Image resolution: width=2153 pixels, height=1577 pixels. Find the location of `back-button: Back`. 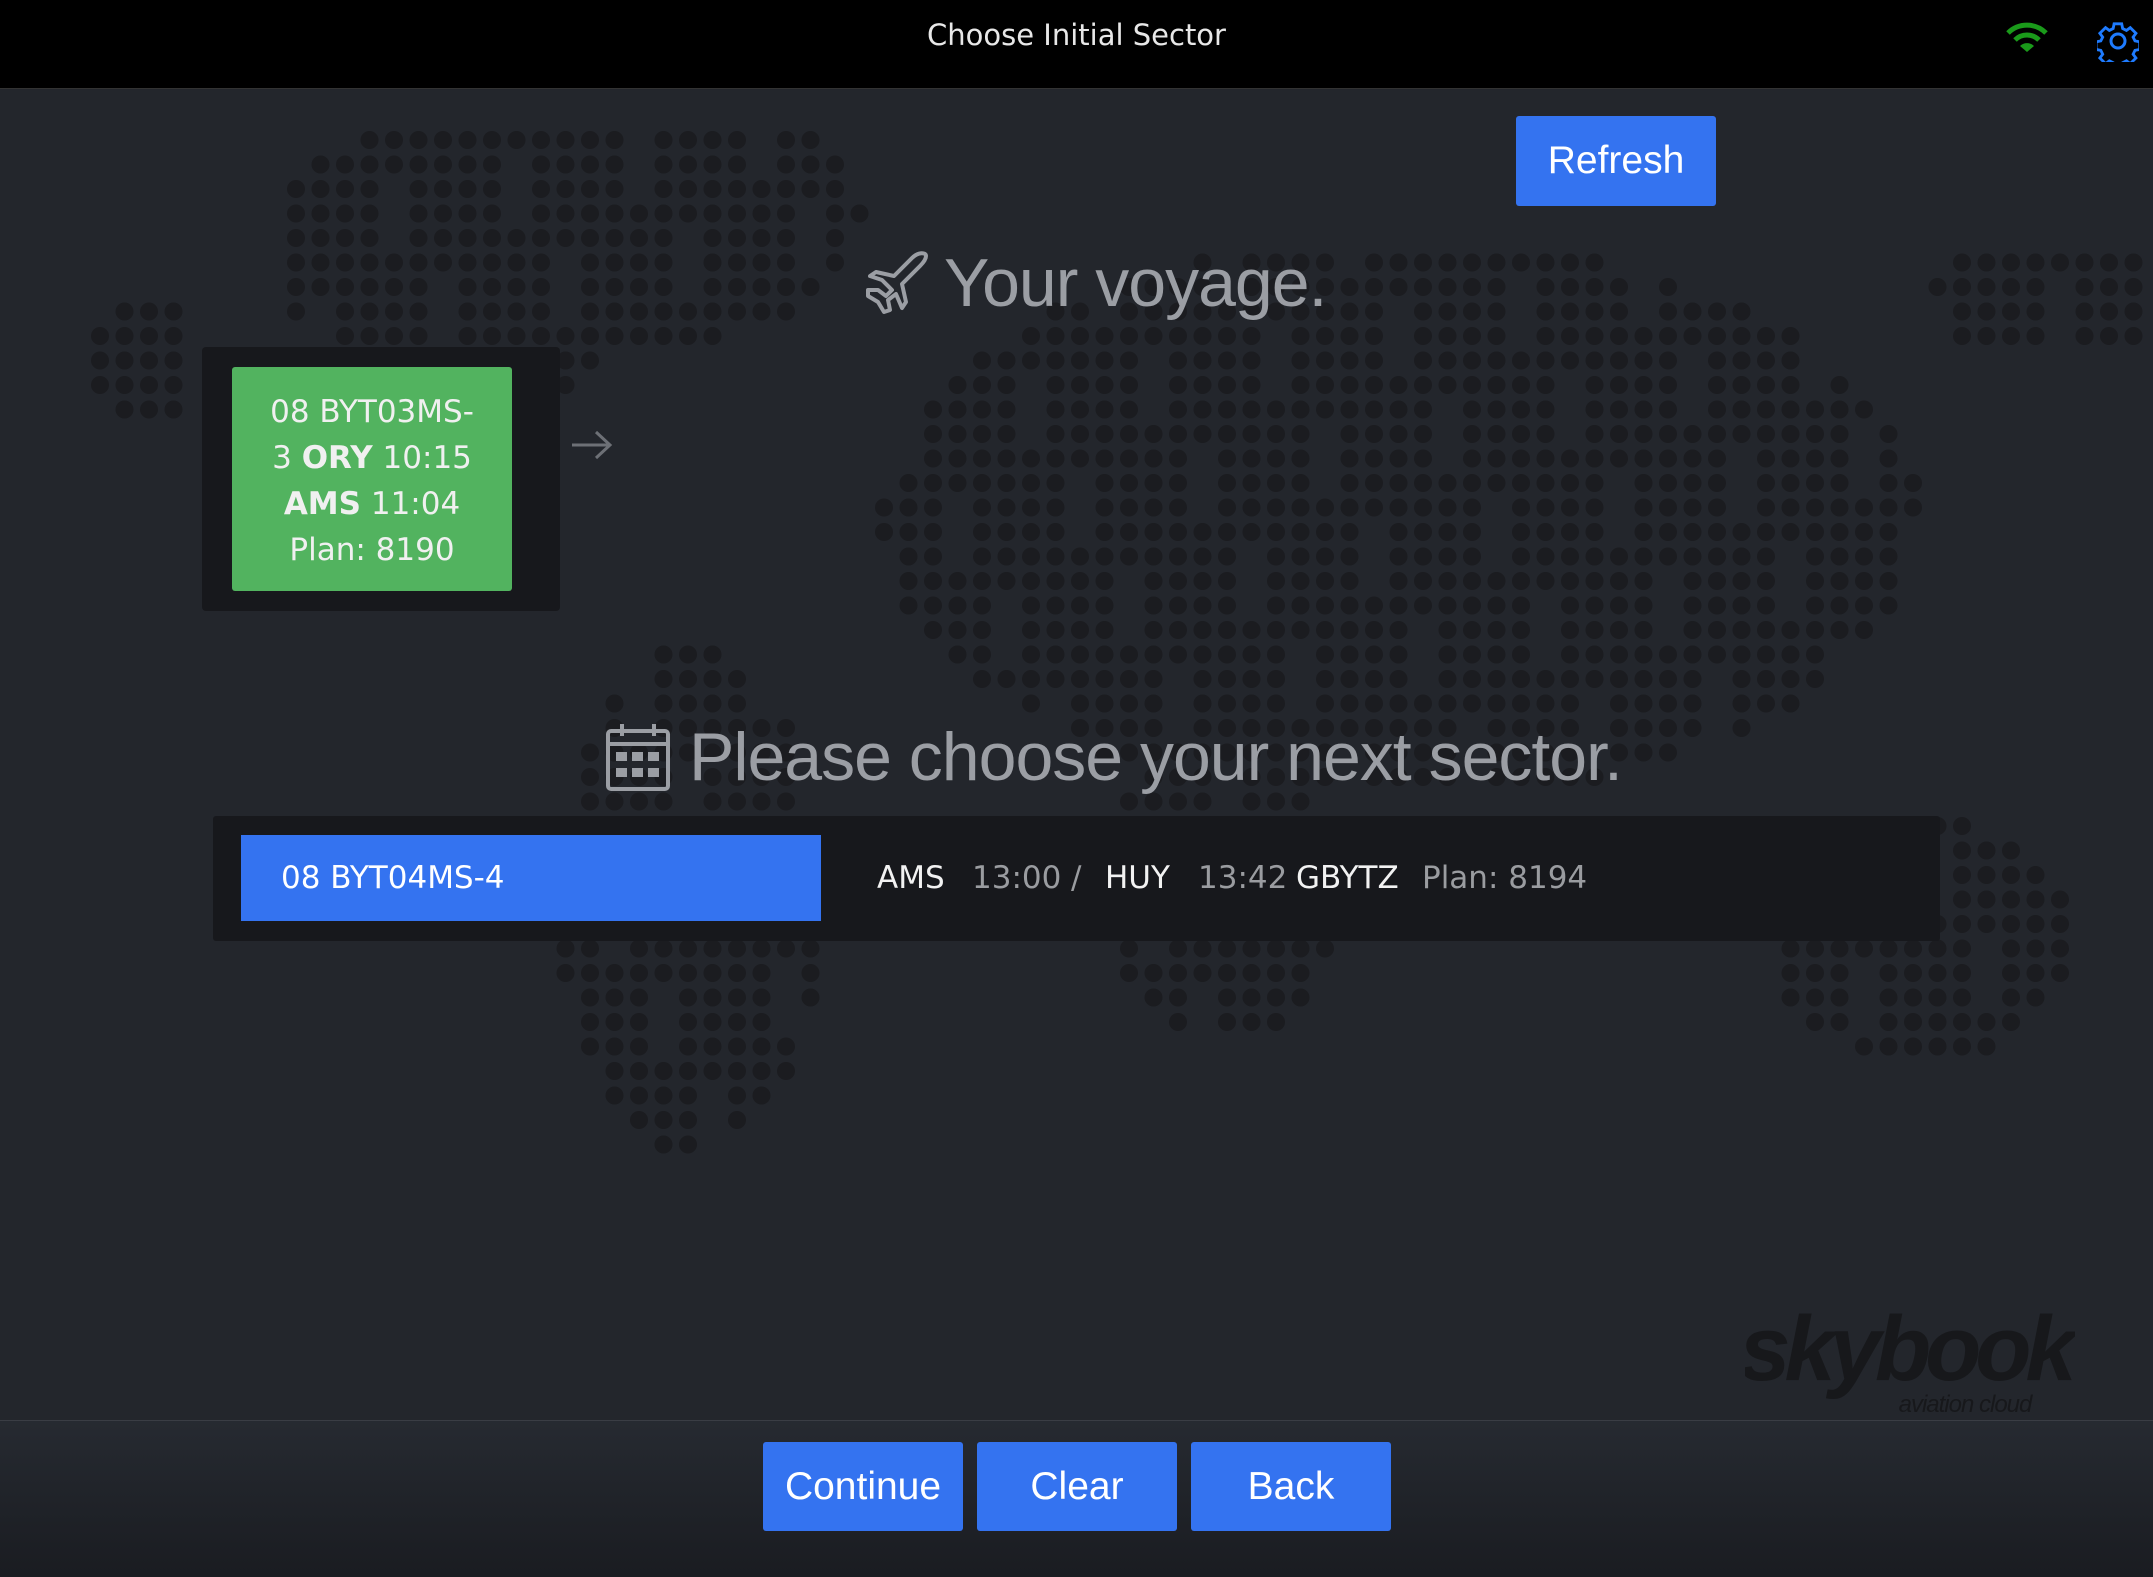

back-button: Back is located at coordinates (1291, 1486).